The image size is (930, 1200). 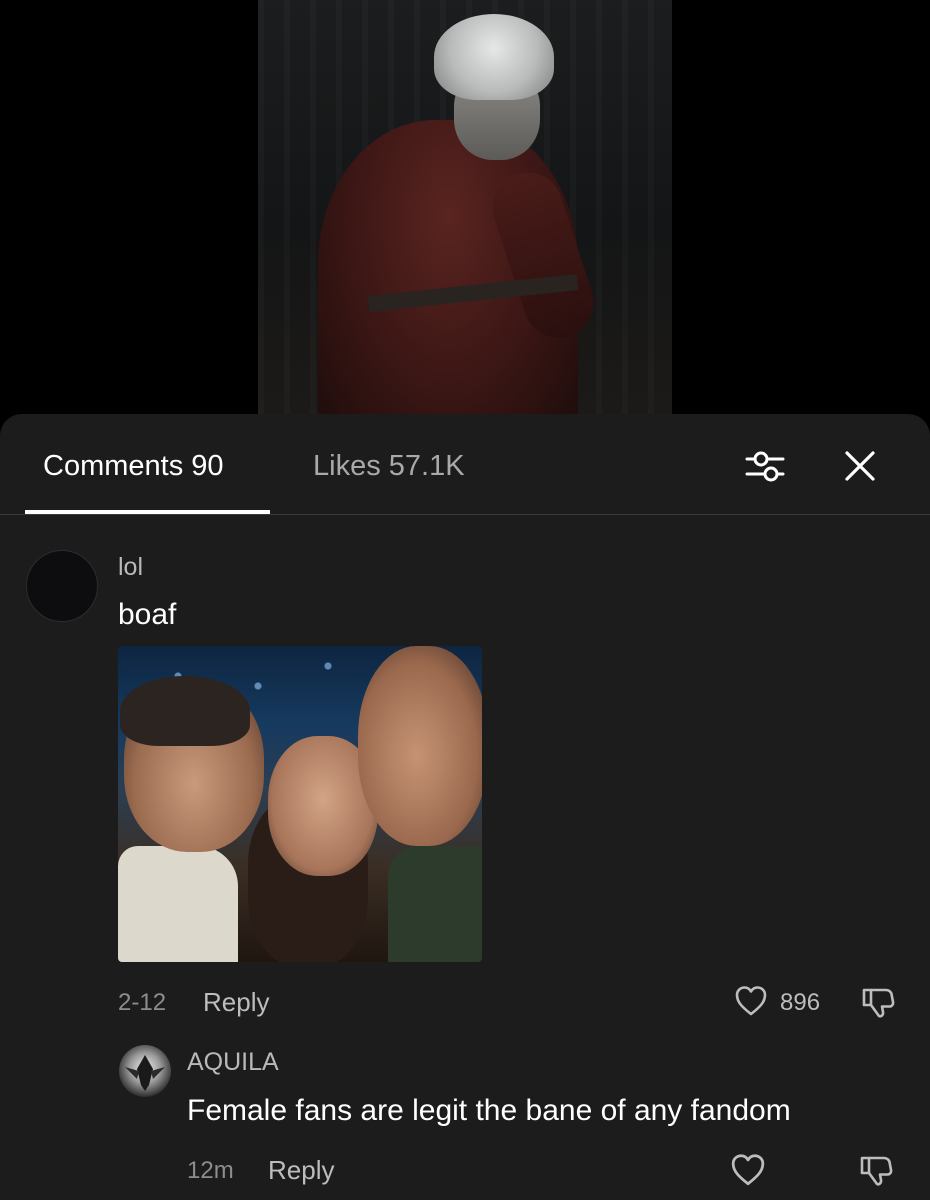 What do you see at coordinates (130, 567) in the screenshot?
I see `comment-username: lol` at bounding box center [130, 567].